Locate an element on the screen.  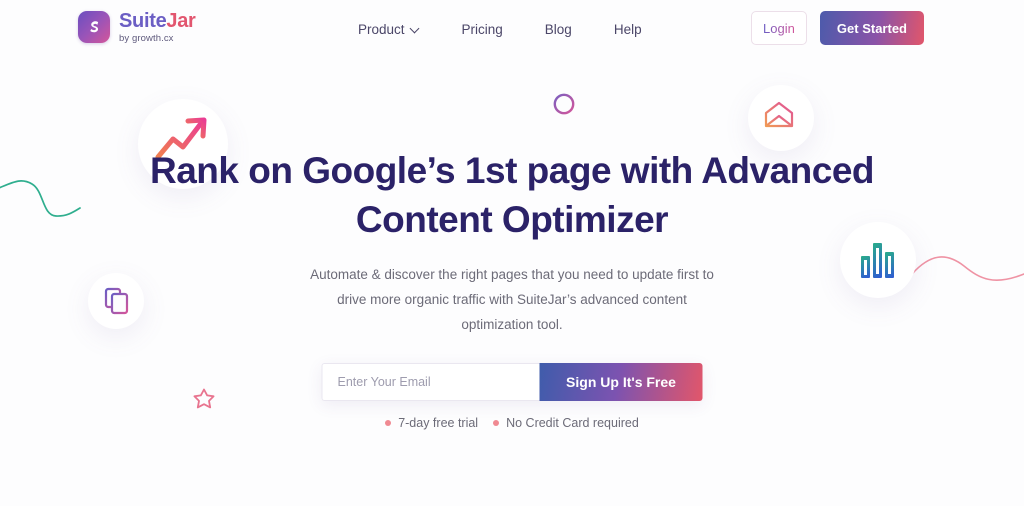
trial-note-no-credit-card: No Credit Card required is located at coordinates (566, 423).